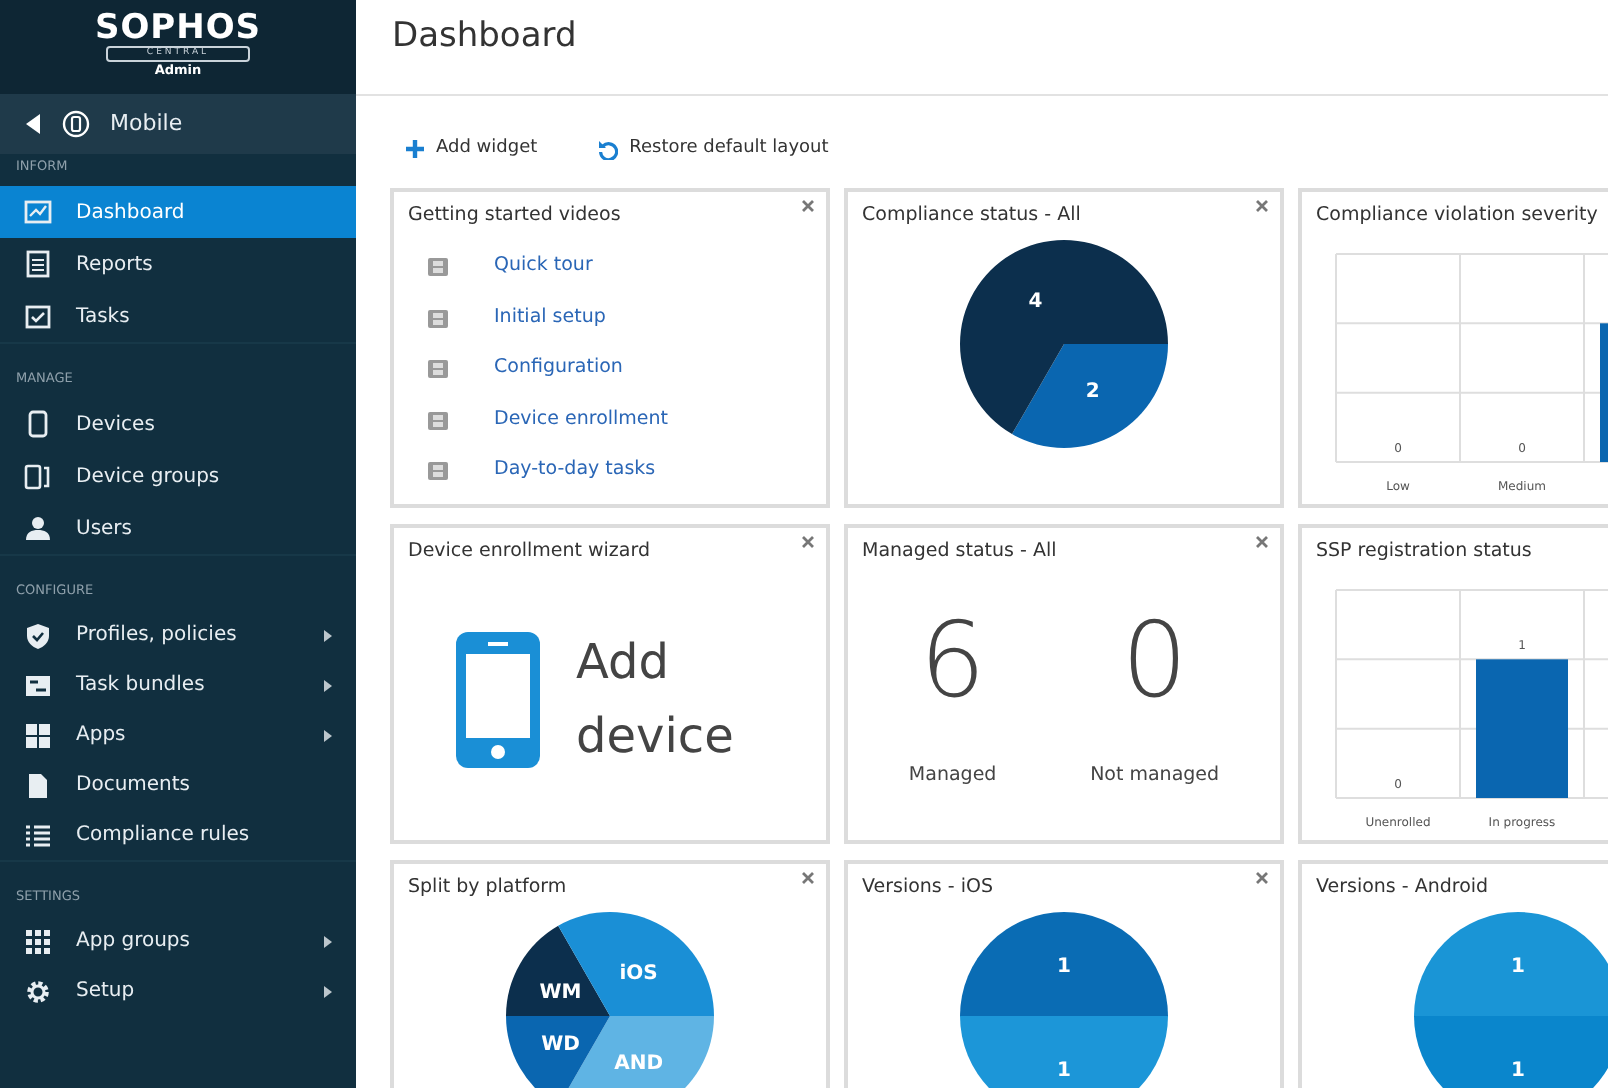 Image resolution: width=1608 pixels, height=1088 pixels. What do you see at coordinates (178, 835) in the screenshot?
I see `sidebar-item: Compliance rules` at bounding box center [178, 835].